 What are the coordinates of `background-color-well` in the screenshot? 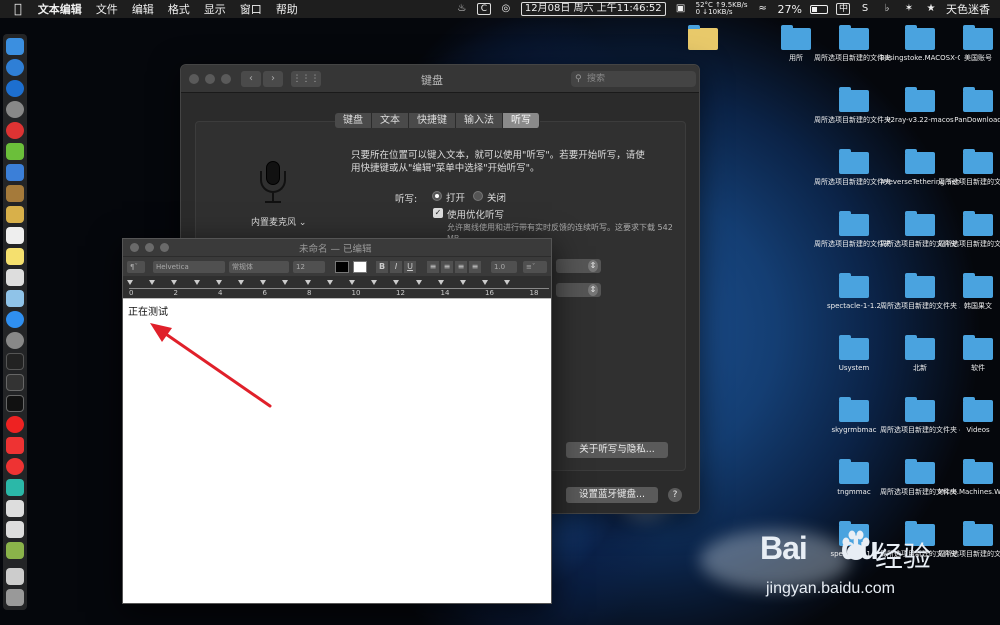 It's located at (360, 267).